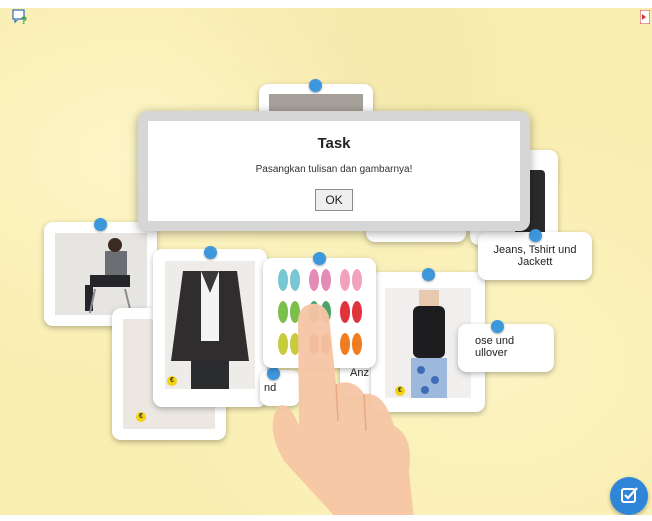 Image resolution: width=652 pixels, height=521 pixels. Describe the element at coordinates (334, 143) in the screenshot. I see `dialog-title: Task` at that location.